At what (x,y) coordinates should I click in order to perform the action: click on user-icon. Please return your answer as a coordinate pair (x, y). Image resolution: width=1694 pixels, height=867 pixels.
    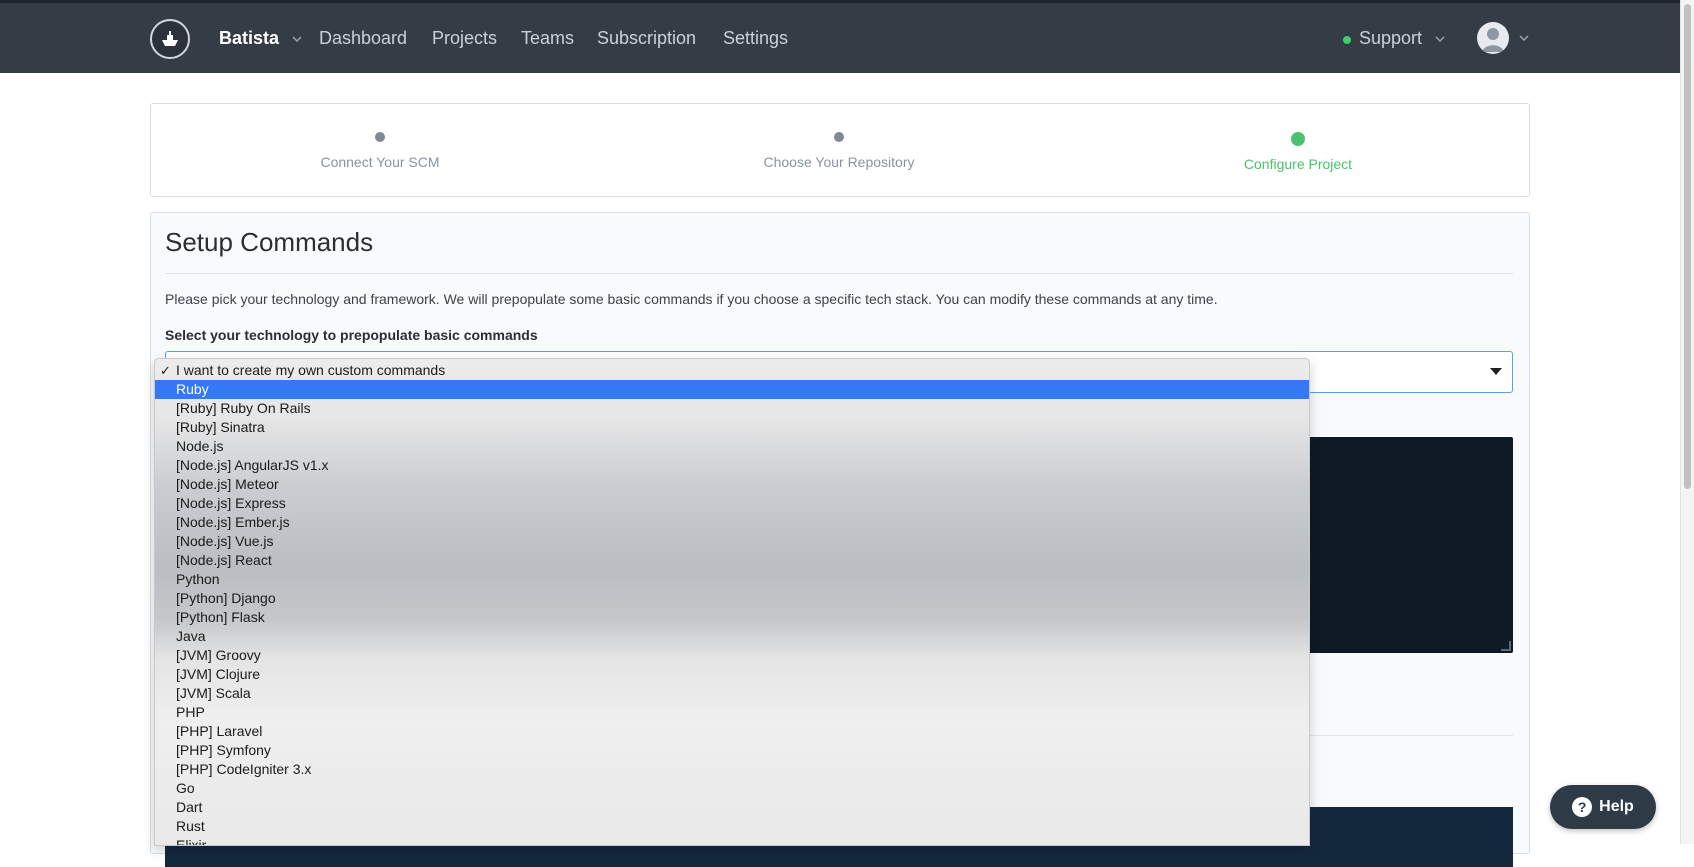
    Looking at the image, I should click on (1493, 40).